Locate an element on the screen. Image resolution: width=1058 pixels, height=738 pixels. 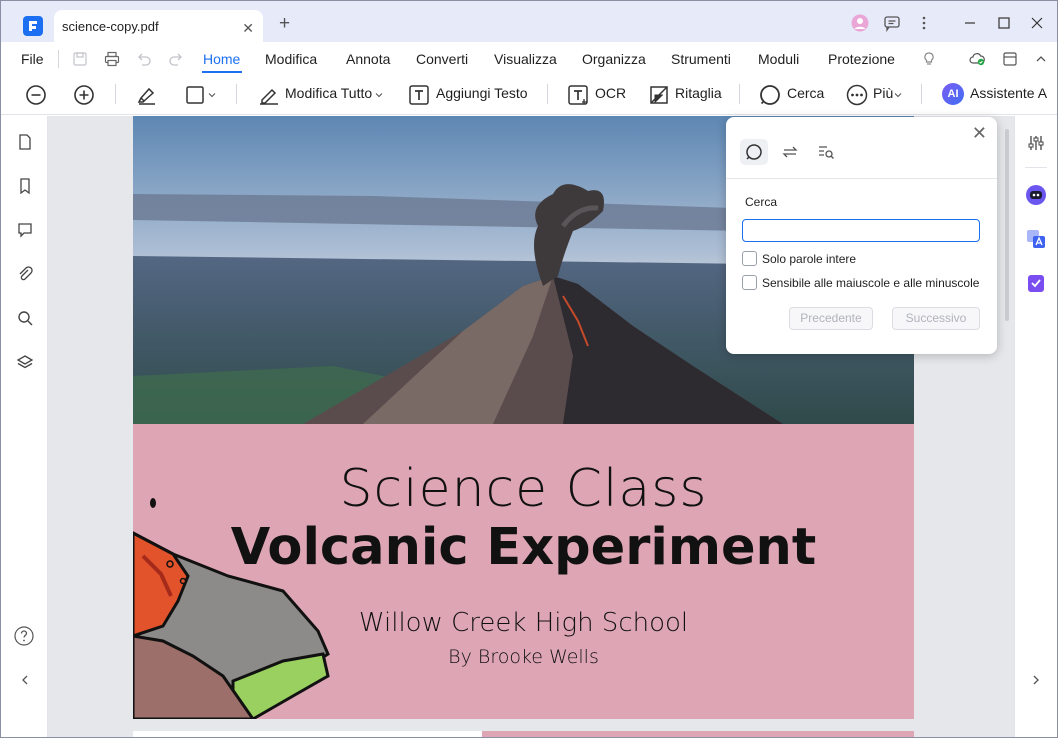
search-button: Cerca is located at coordinates (805, 93).